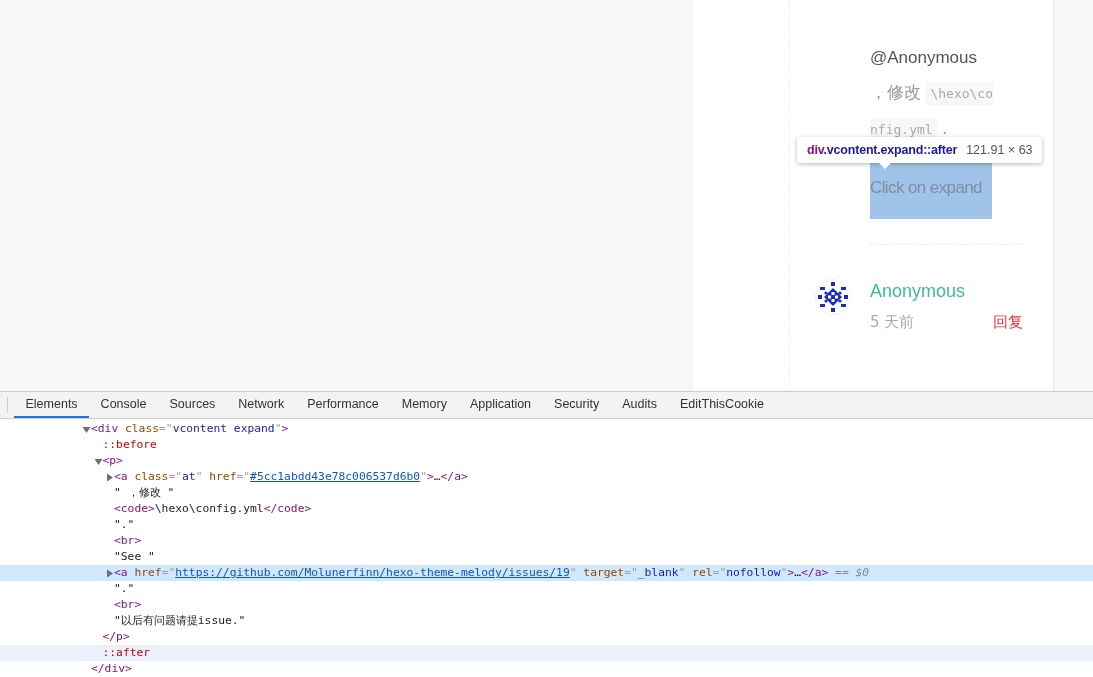 The image size is (1093, 677). Describe the element at coordinates (546, 669) in the screenshot. I see `closing-tag: </div>` at that location.